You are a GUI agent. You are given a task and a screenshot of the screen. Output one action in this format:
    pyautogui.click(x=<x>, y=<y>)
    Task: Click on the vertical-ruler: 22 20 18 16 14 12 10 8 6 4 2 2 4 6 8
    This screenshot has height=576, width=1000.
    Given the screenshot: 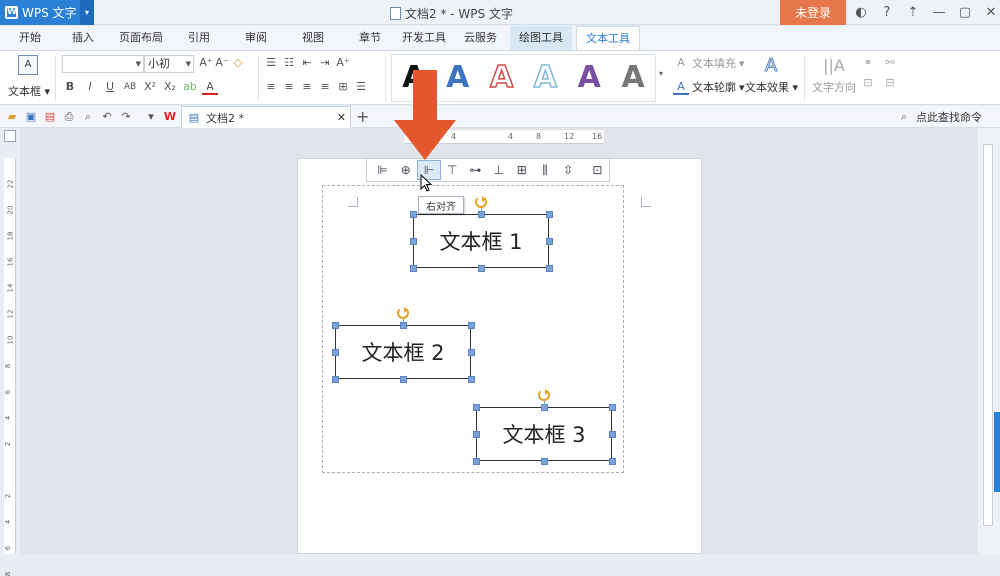 What is the action you would take?
    pyautogui.click(x=10, y=367)
    